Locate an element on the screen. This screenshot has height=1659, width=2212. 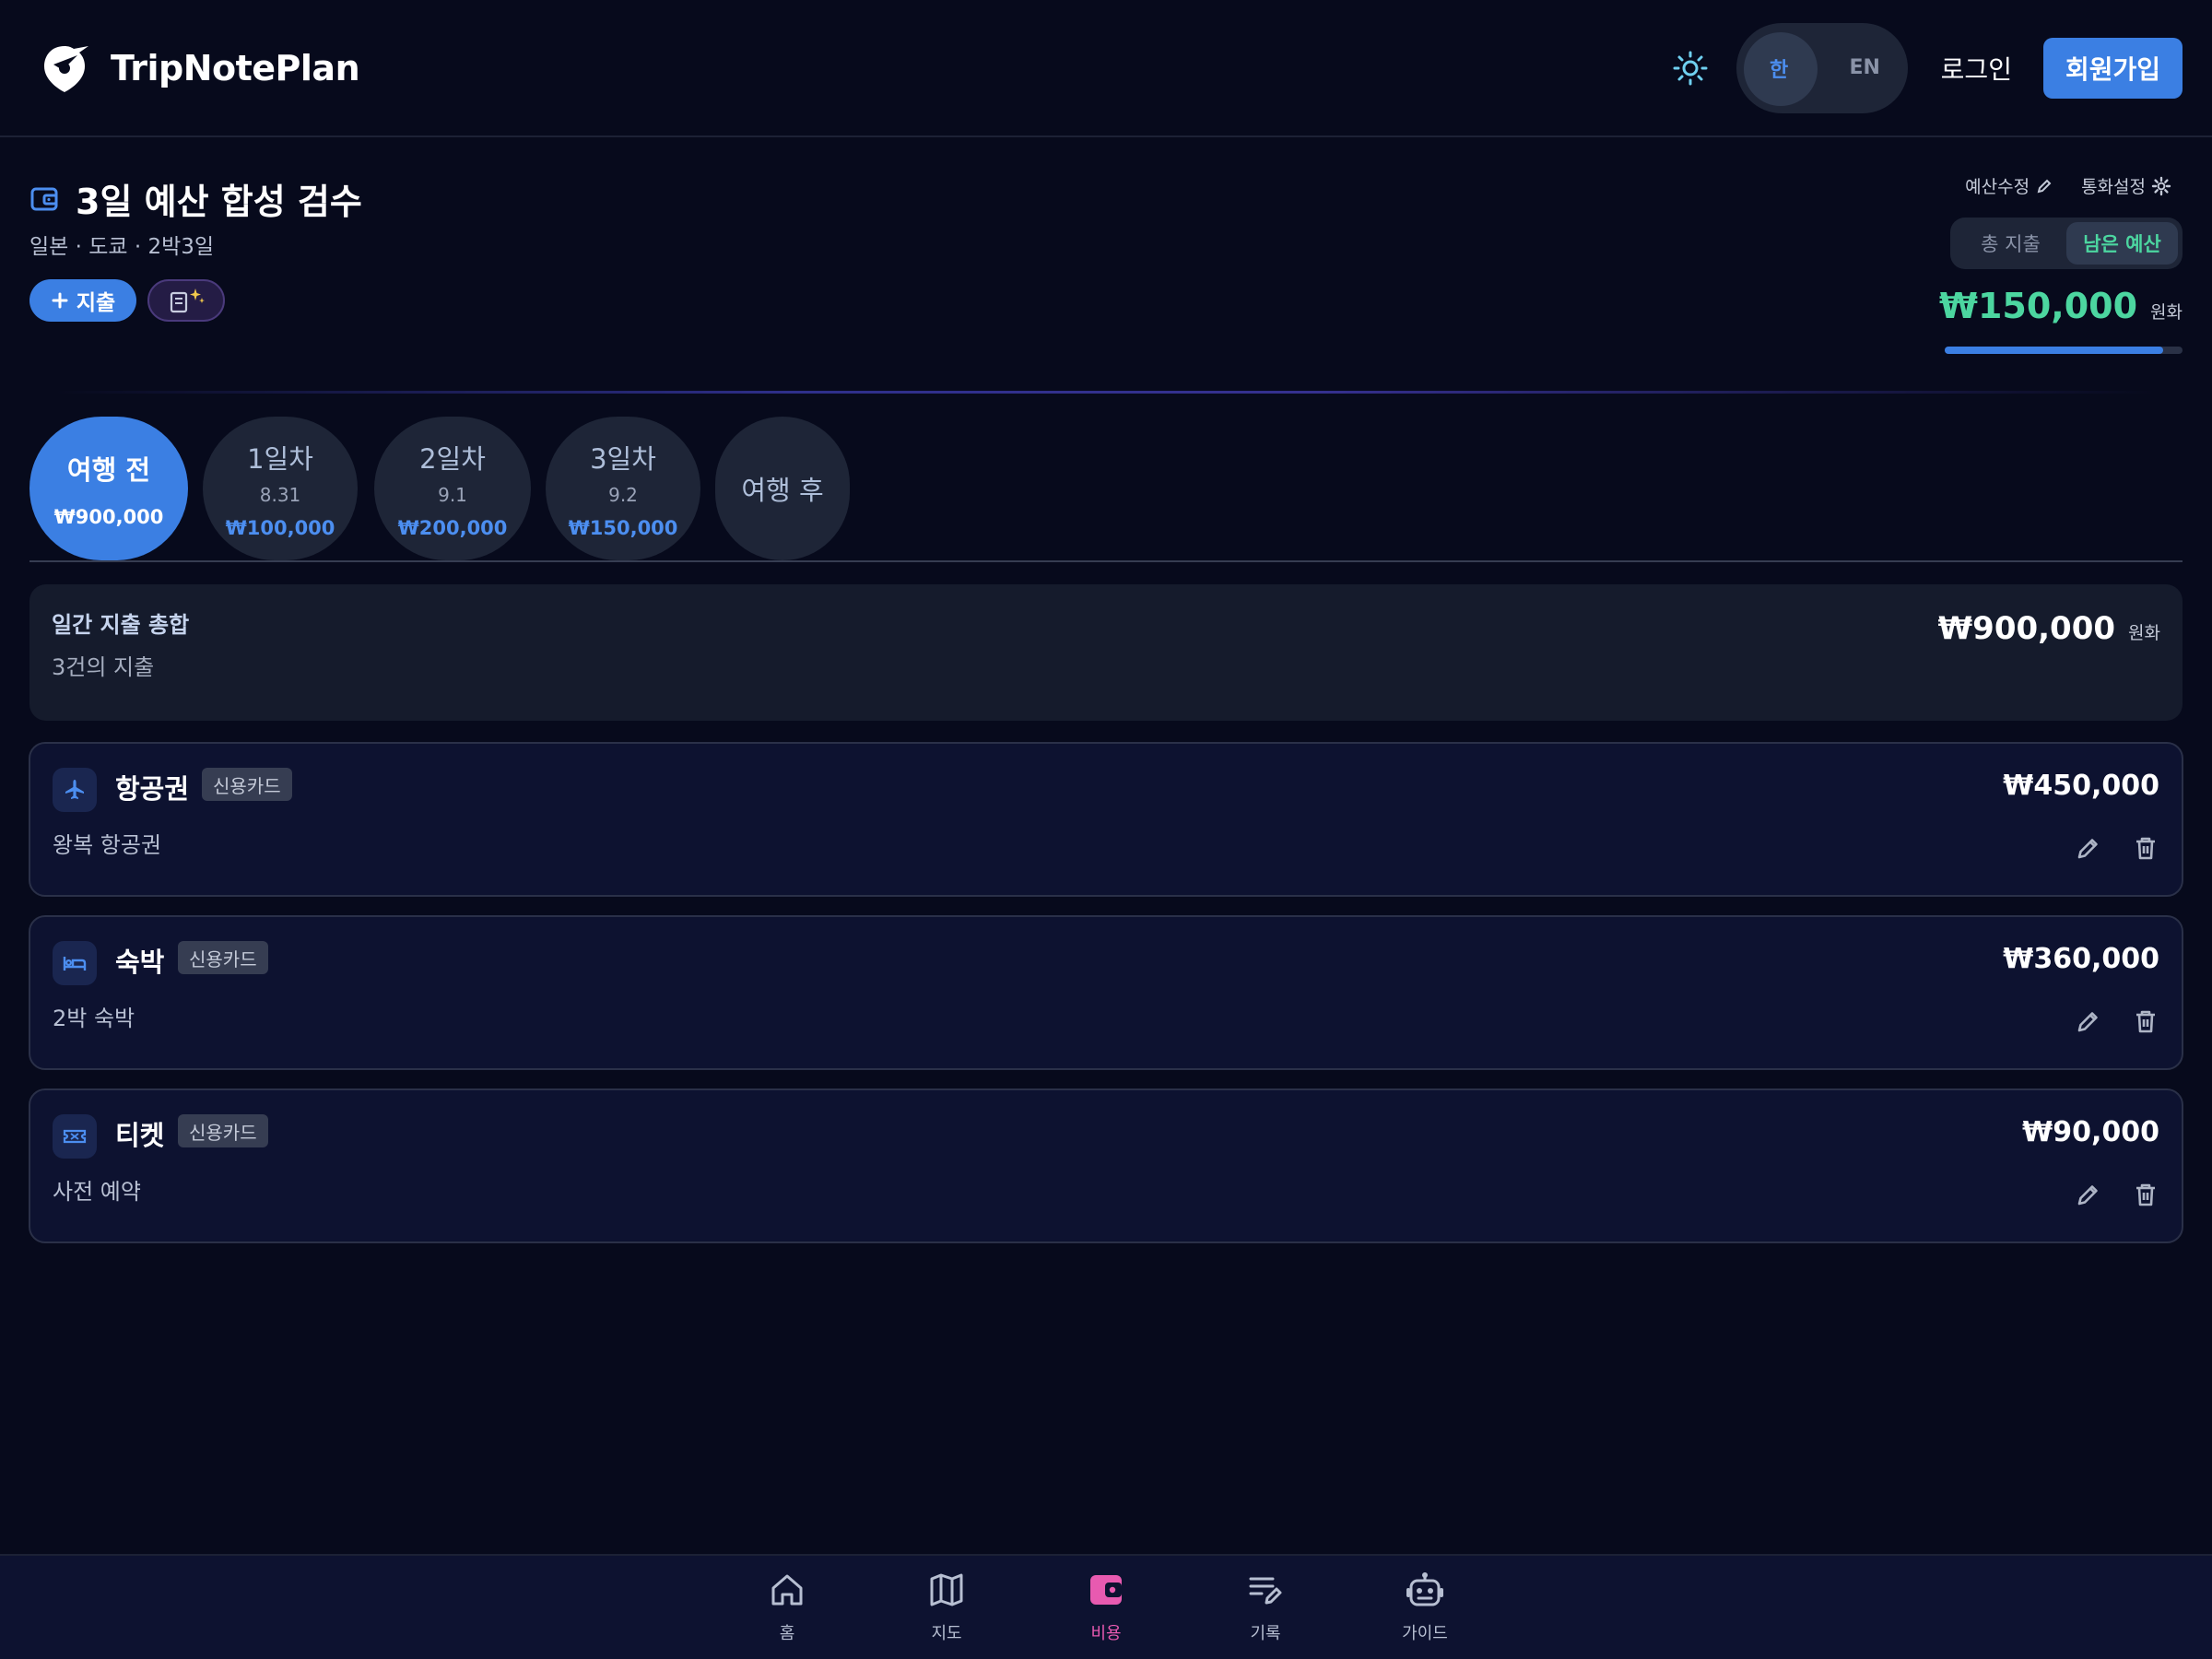
brand: TripNotePlan is located at coordinates (198, 68).